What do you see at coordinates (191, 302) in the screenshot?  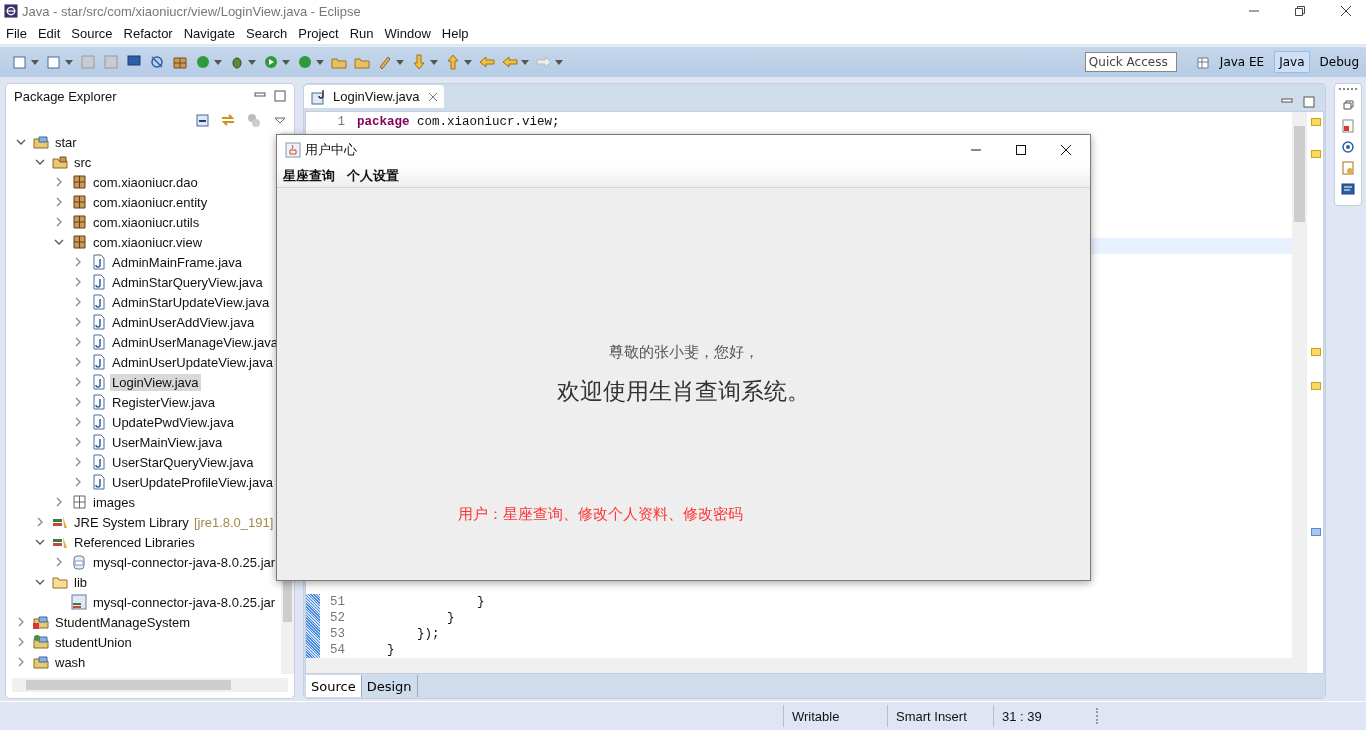 I see `tree-item: AdminStarUpdateView.java` at bounding box center [191, 302].